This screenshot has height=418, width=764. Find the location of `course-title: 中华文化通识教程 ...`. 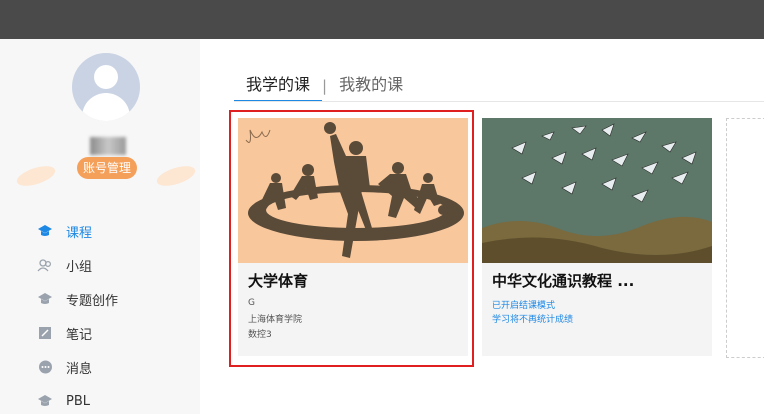

course-title: 中华文化通识教程 ... is located at coordinates (563, 280).